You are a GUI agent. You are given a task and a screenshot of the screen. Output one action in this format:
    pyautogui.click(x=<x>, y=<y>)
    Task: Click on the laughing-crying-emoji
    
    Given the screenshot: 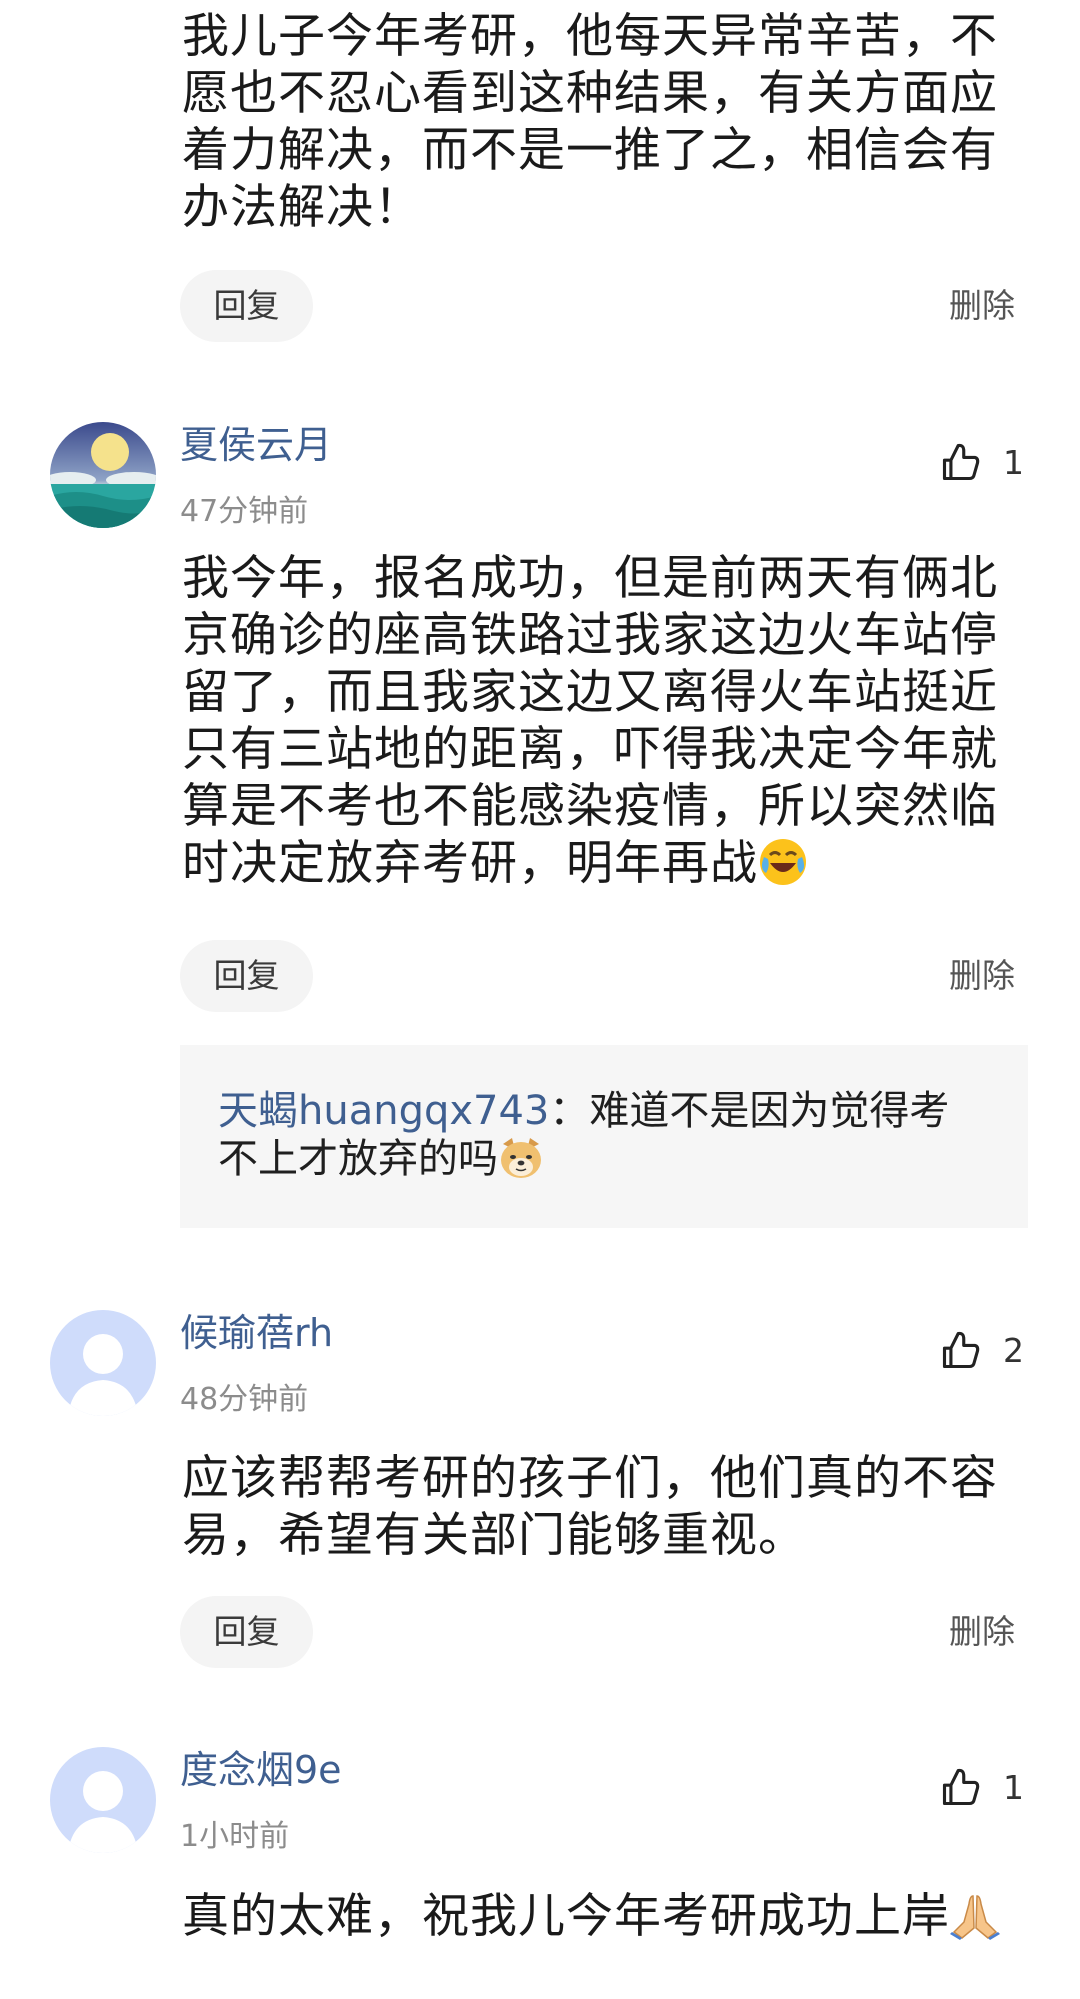 What is the action you would take?
    pyautogui.click(x=783, y=868)
    